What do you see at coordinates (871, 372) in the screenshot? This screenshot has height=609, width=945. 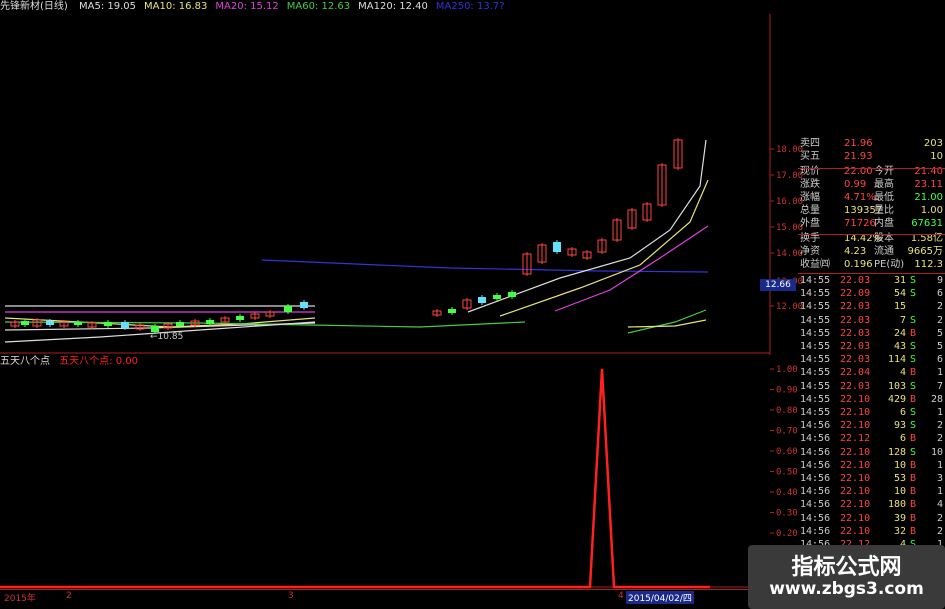 I see `trade-row: 14:55 22.04 4 B 1` at bounding box center [871, 372].